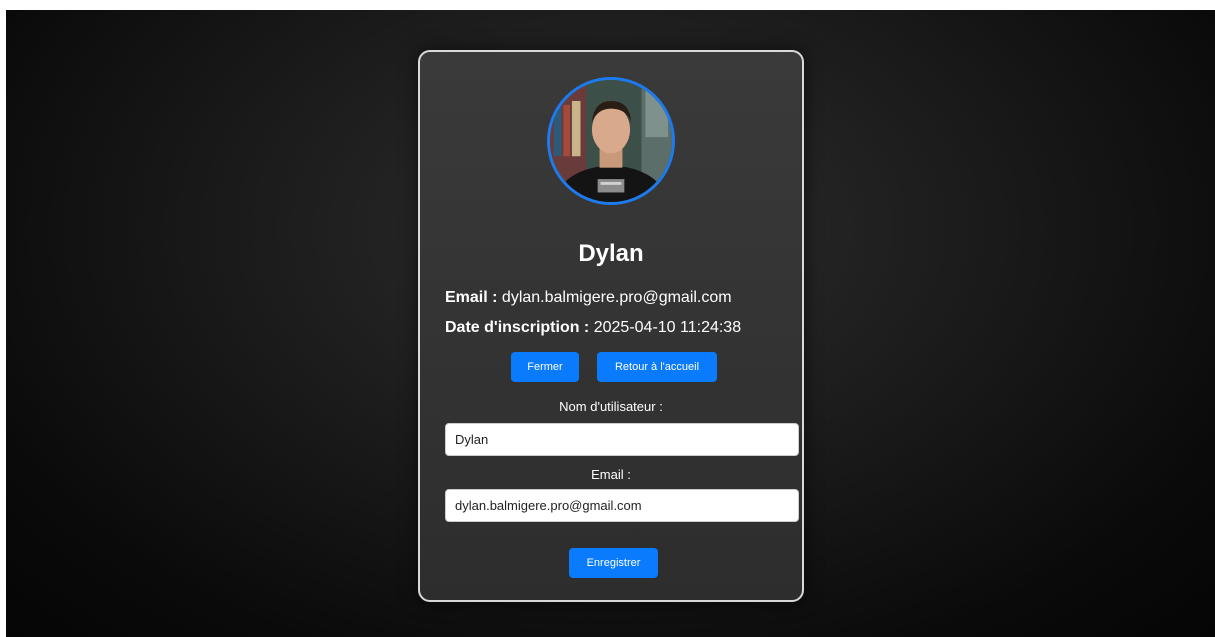 The height and width of the screenshot is (637, 1215). Describe the element at coordinates (613, 563) in the screenshot. I see `save-button: Enregistrer` at that location.